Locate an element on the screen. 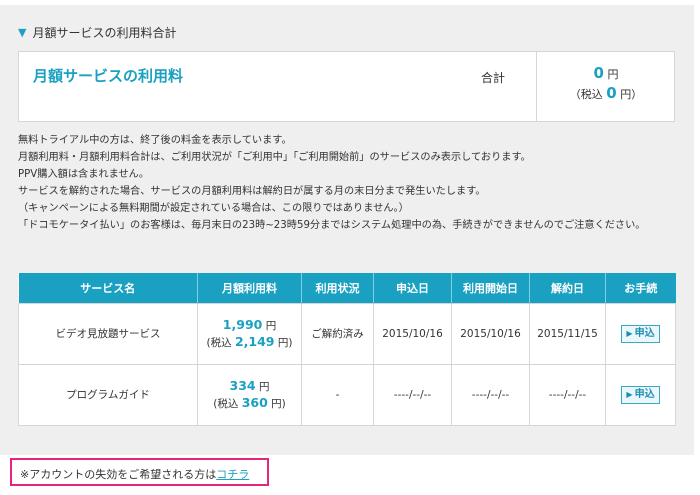 The image size is (700, 495). total-amount-unit: 円 is located at coordinates (613, 74).